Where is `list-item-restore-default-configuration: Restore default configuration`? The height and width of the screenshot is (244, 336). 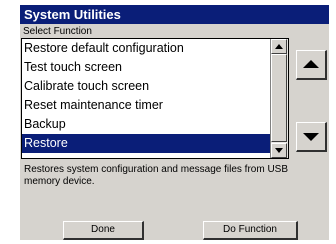
list-item-restore-default-configuration: Restore default configuration is located at coordinates (146, 48).